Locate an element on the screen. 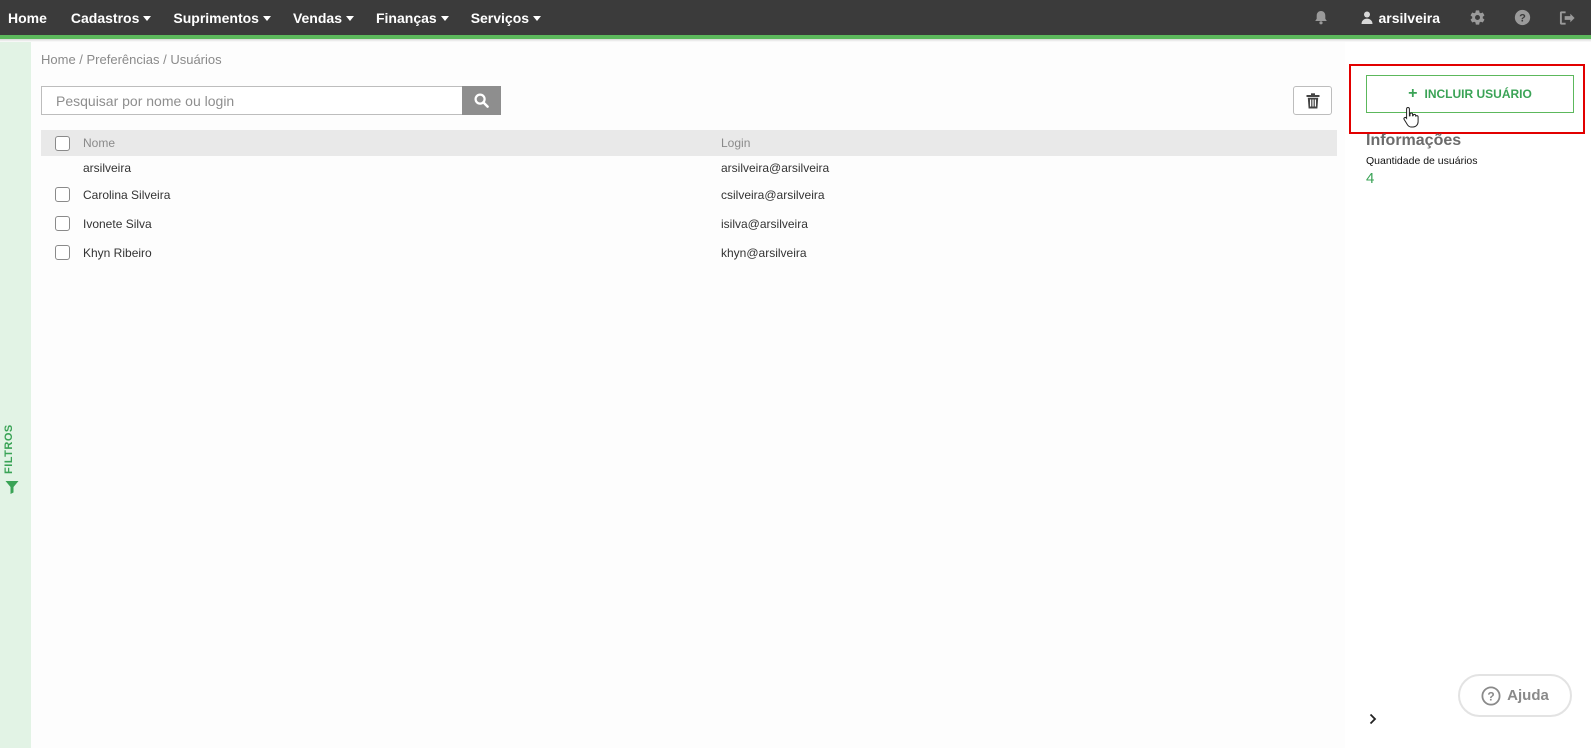 Image resolution: width=1591 pixels, height=748 pixels. cell-login: isilva@arsilveira is located at coordinates (764, 223).